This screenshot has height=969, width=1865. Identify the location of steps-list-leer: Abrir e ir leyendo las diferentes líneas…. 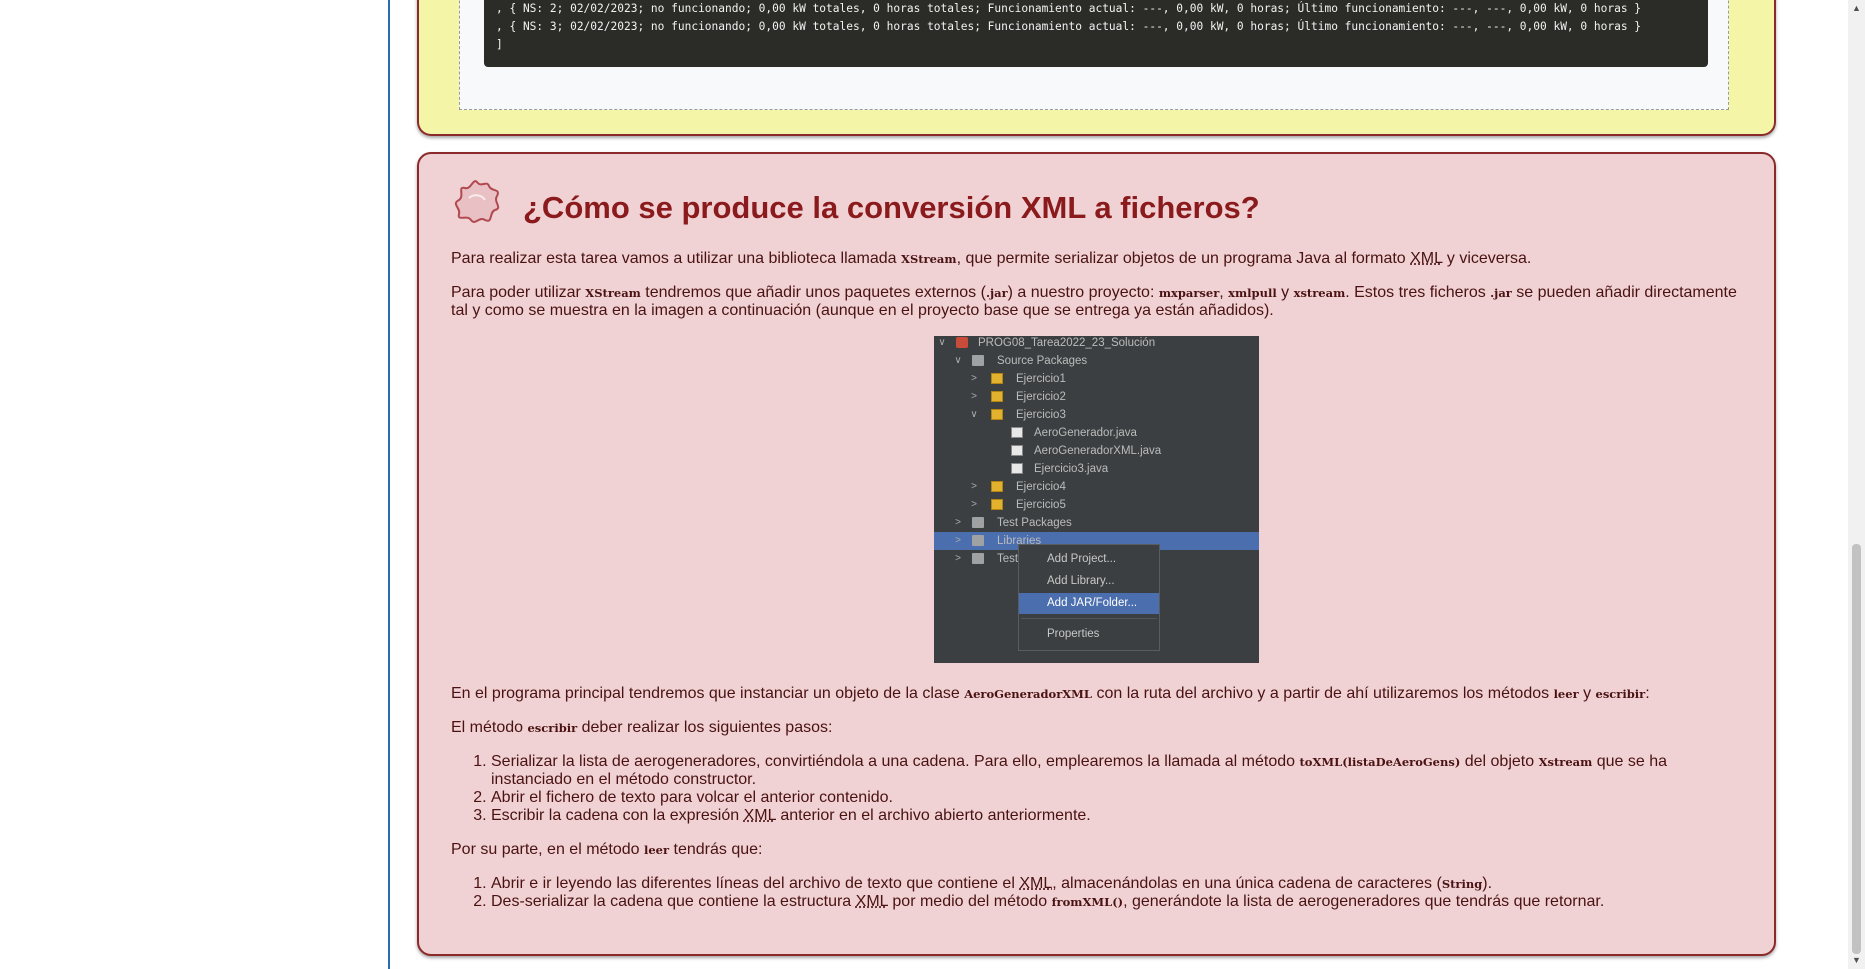
(1097, 893).